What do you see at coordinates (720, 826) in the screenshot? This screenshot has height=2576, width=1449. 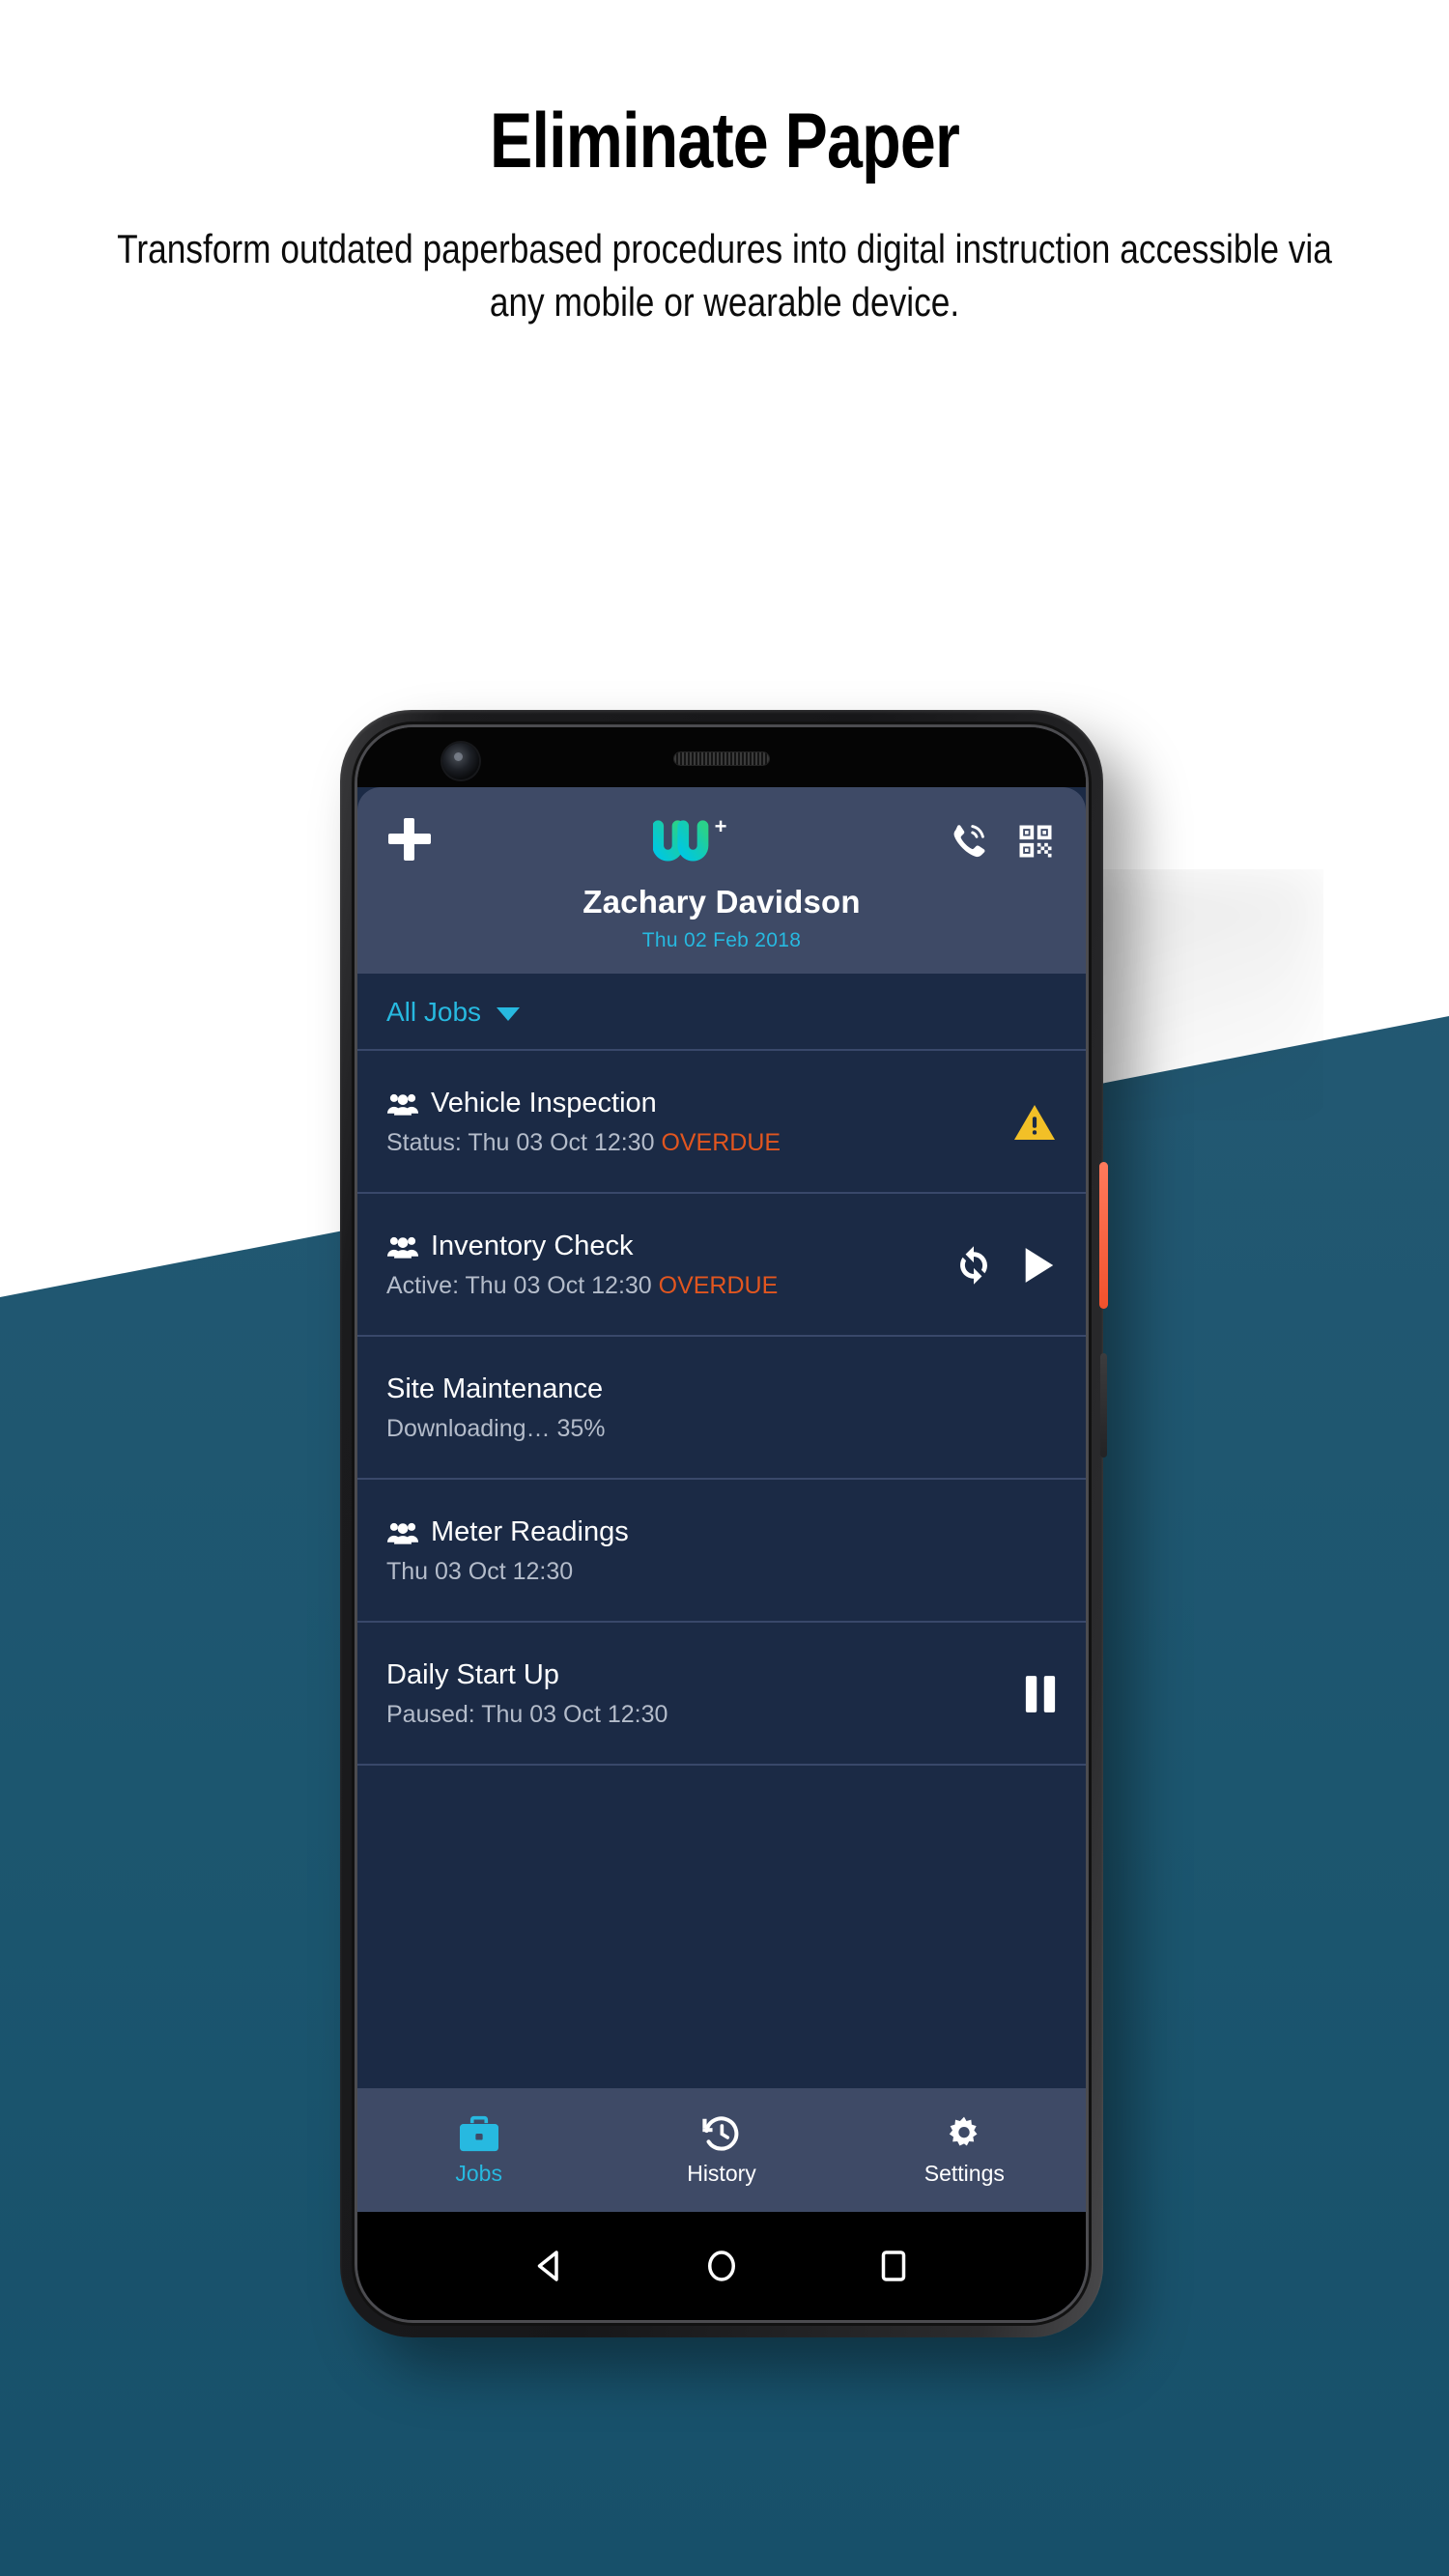 I see `logo-plus-superscript: +` at bounding box center [720, 826].